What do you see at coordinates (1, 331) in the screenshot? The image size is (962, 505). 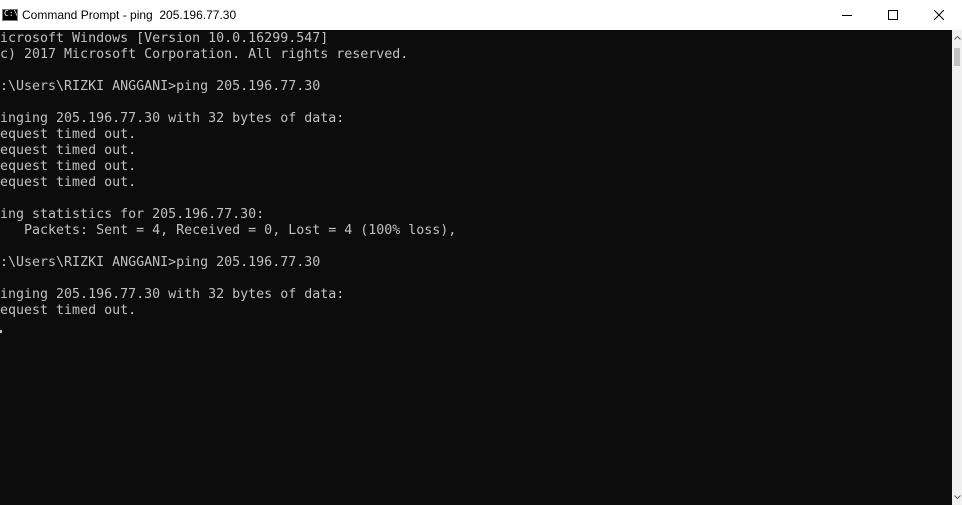 I see `text-cursor` at bounding box center [1, 331].